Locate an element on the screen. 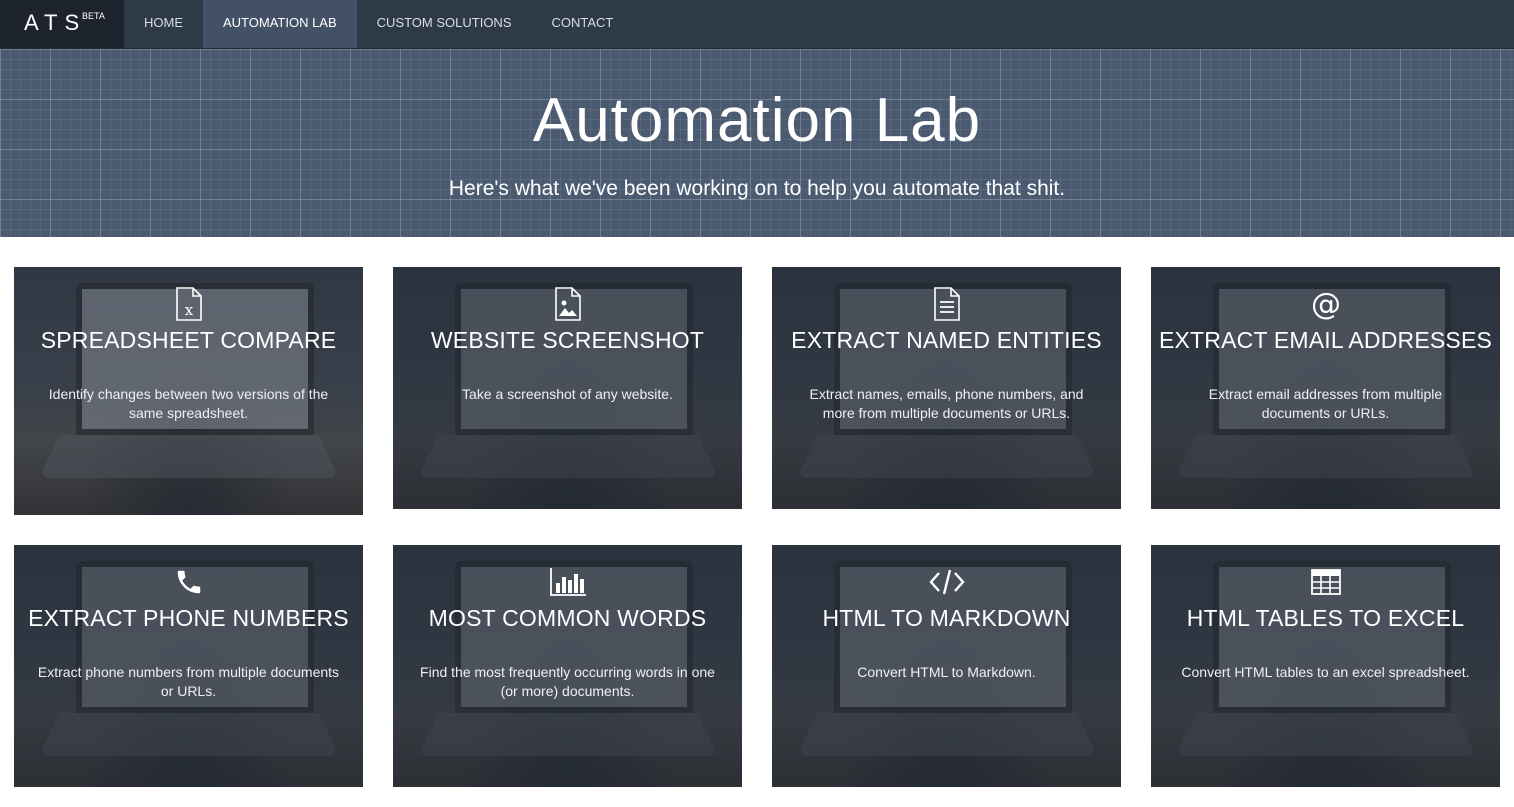  svg-text: x is located at coordinates (188, 310).